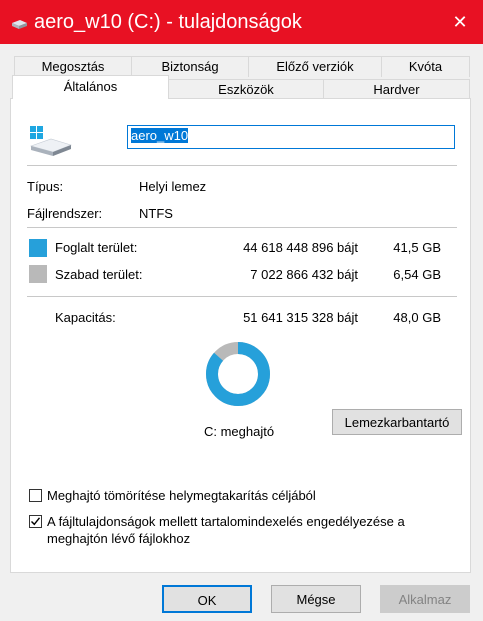 This screenshot has height=621, width=483. What do you see at coordinates (304, 274) in the screenshot?
I see `free-space-bytes: 7 022 866 432 bájt` at bounding box center [304, 274].